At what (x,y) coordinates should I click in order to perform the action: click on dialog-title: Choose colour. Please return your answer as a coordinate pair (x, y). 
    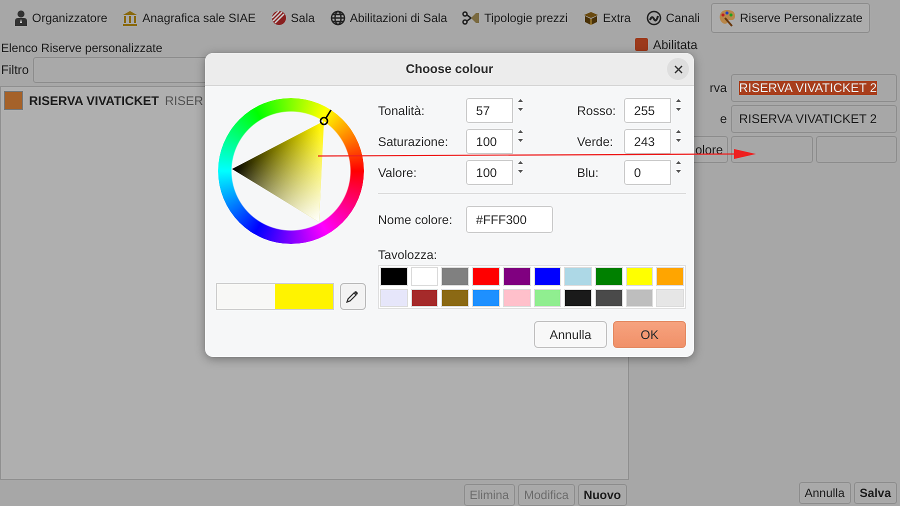
    Looking at the image, I should click on (450, 69).